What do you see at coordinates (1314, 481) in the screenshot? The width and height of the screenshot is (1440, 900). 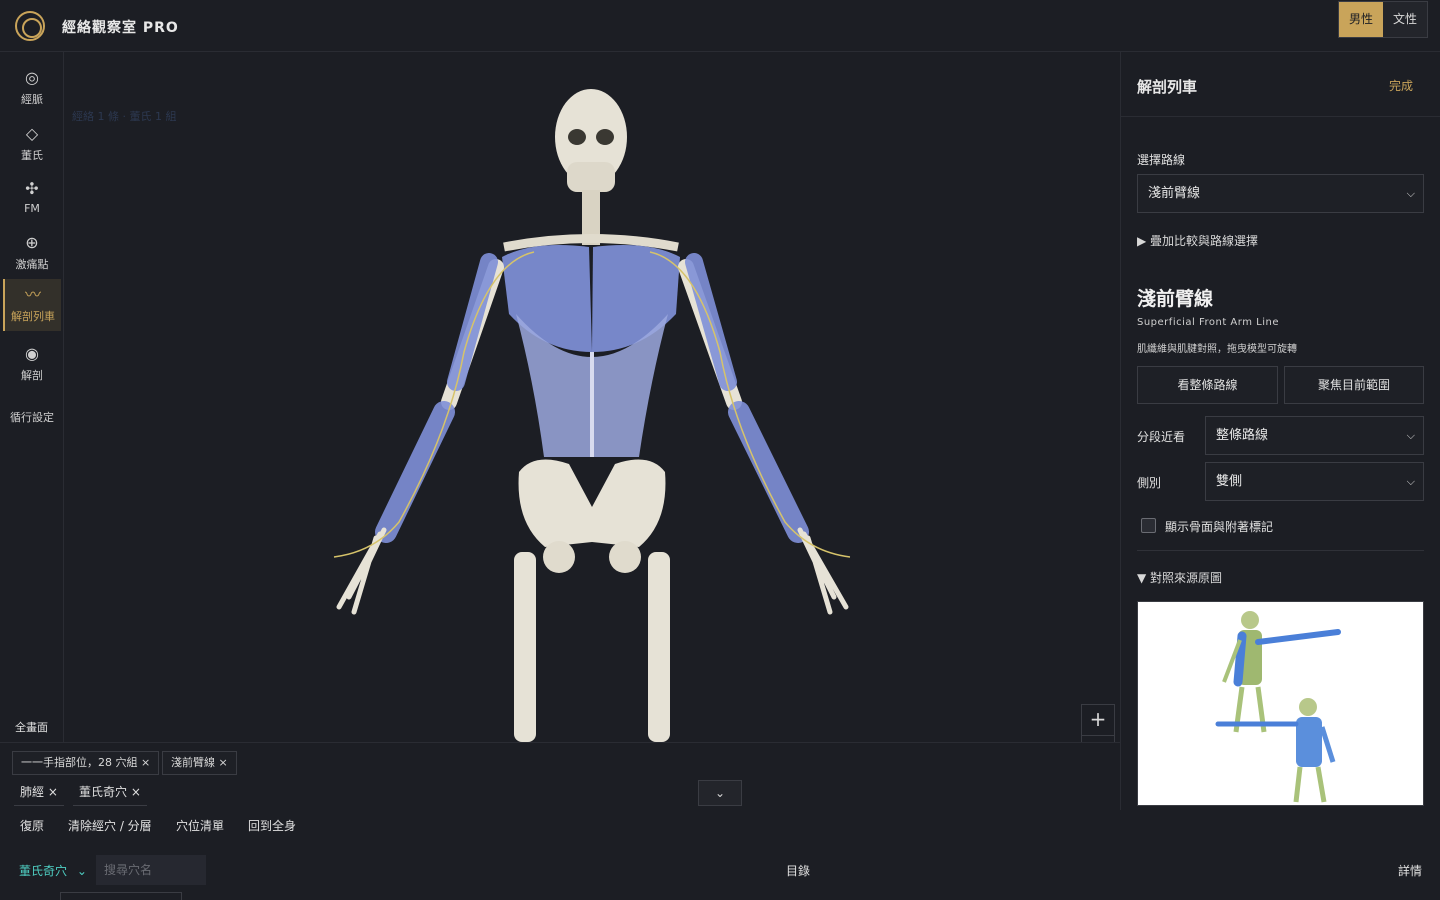 I see `side-select: 雙側 ⌵` at bounding box center [1314, 481].